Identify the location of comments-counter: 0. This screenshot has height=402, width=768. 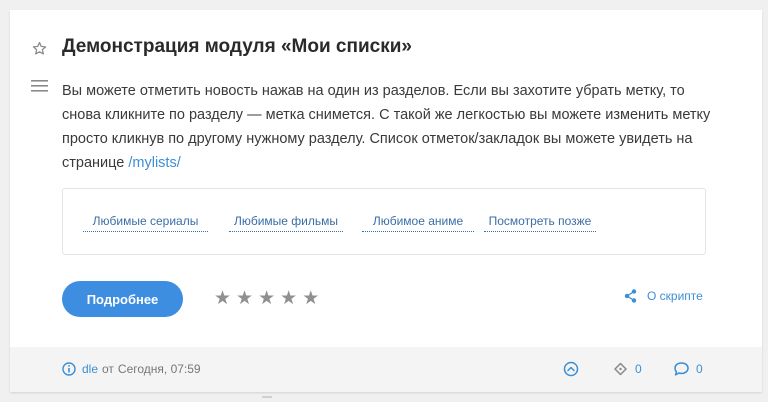
(688, 369).